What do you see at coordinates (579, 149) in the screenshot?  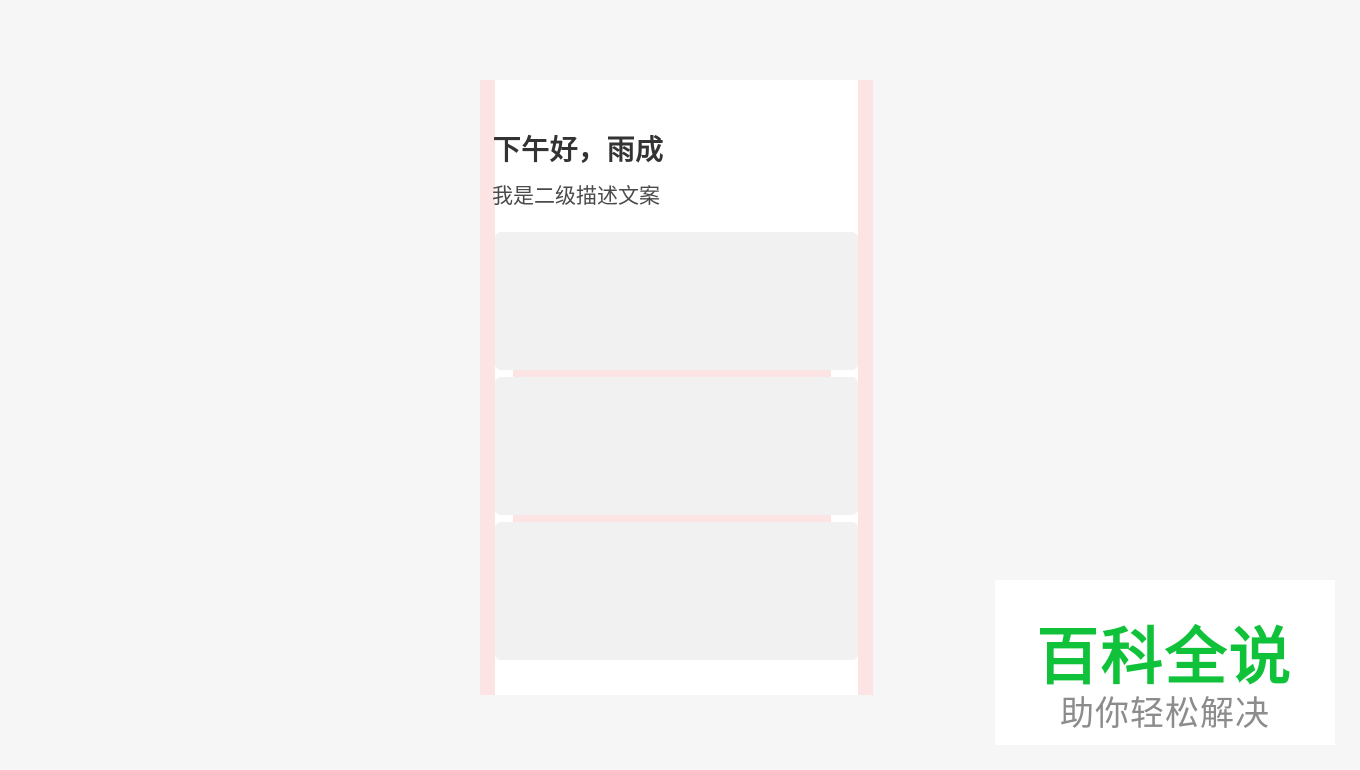 I see `greeting-title: 下午好，雨成` at bounding box center [579, 149].